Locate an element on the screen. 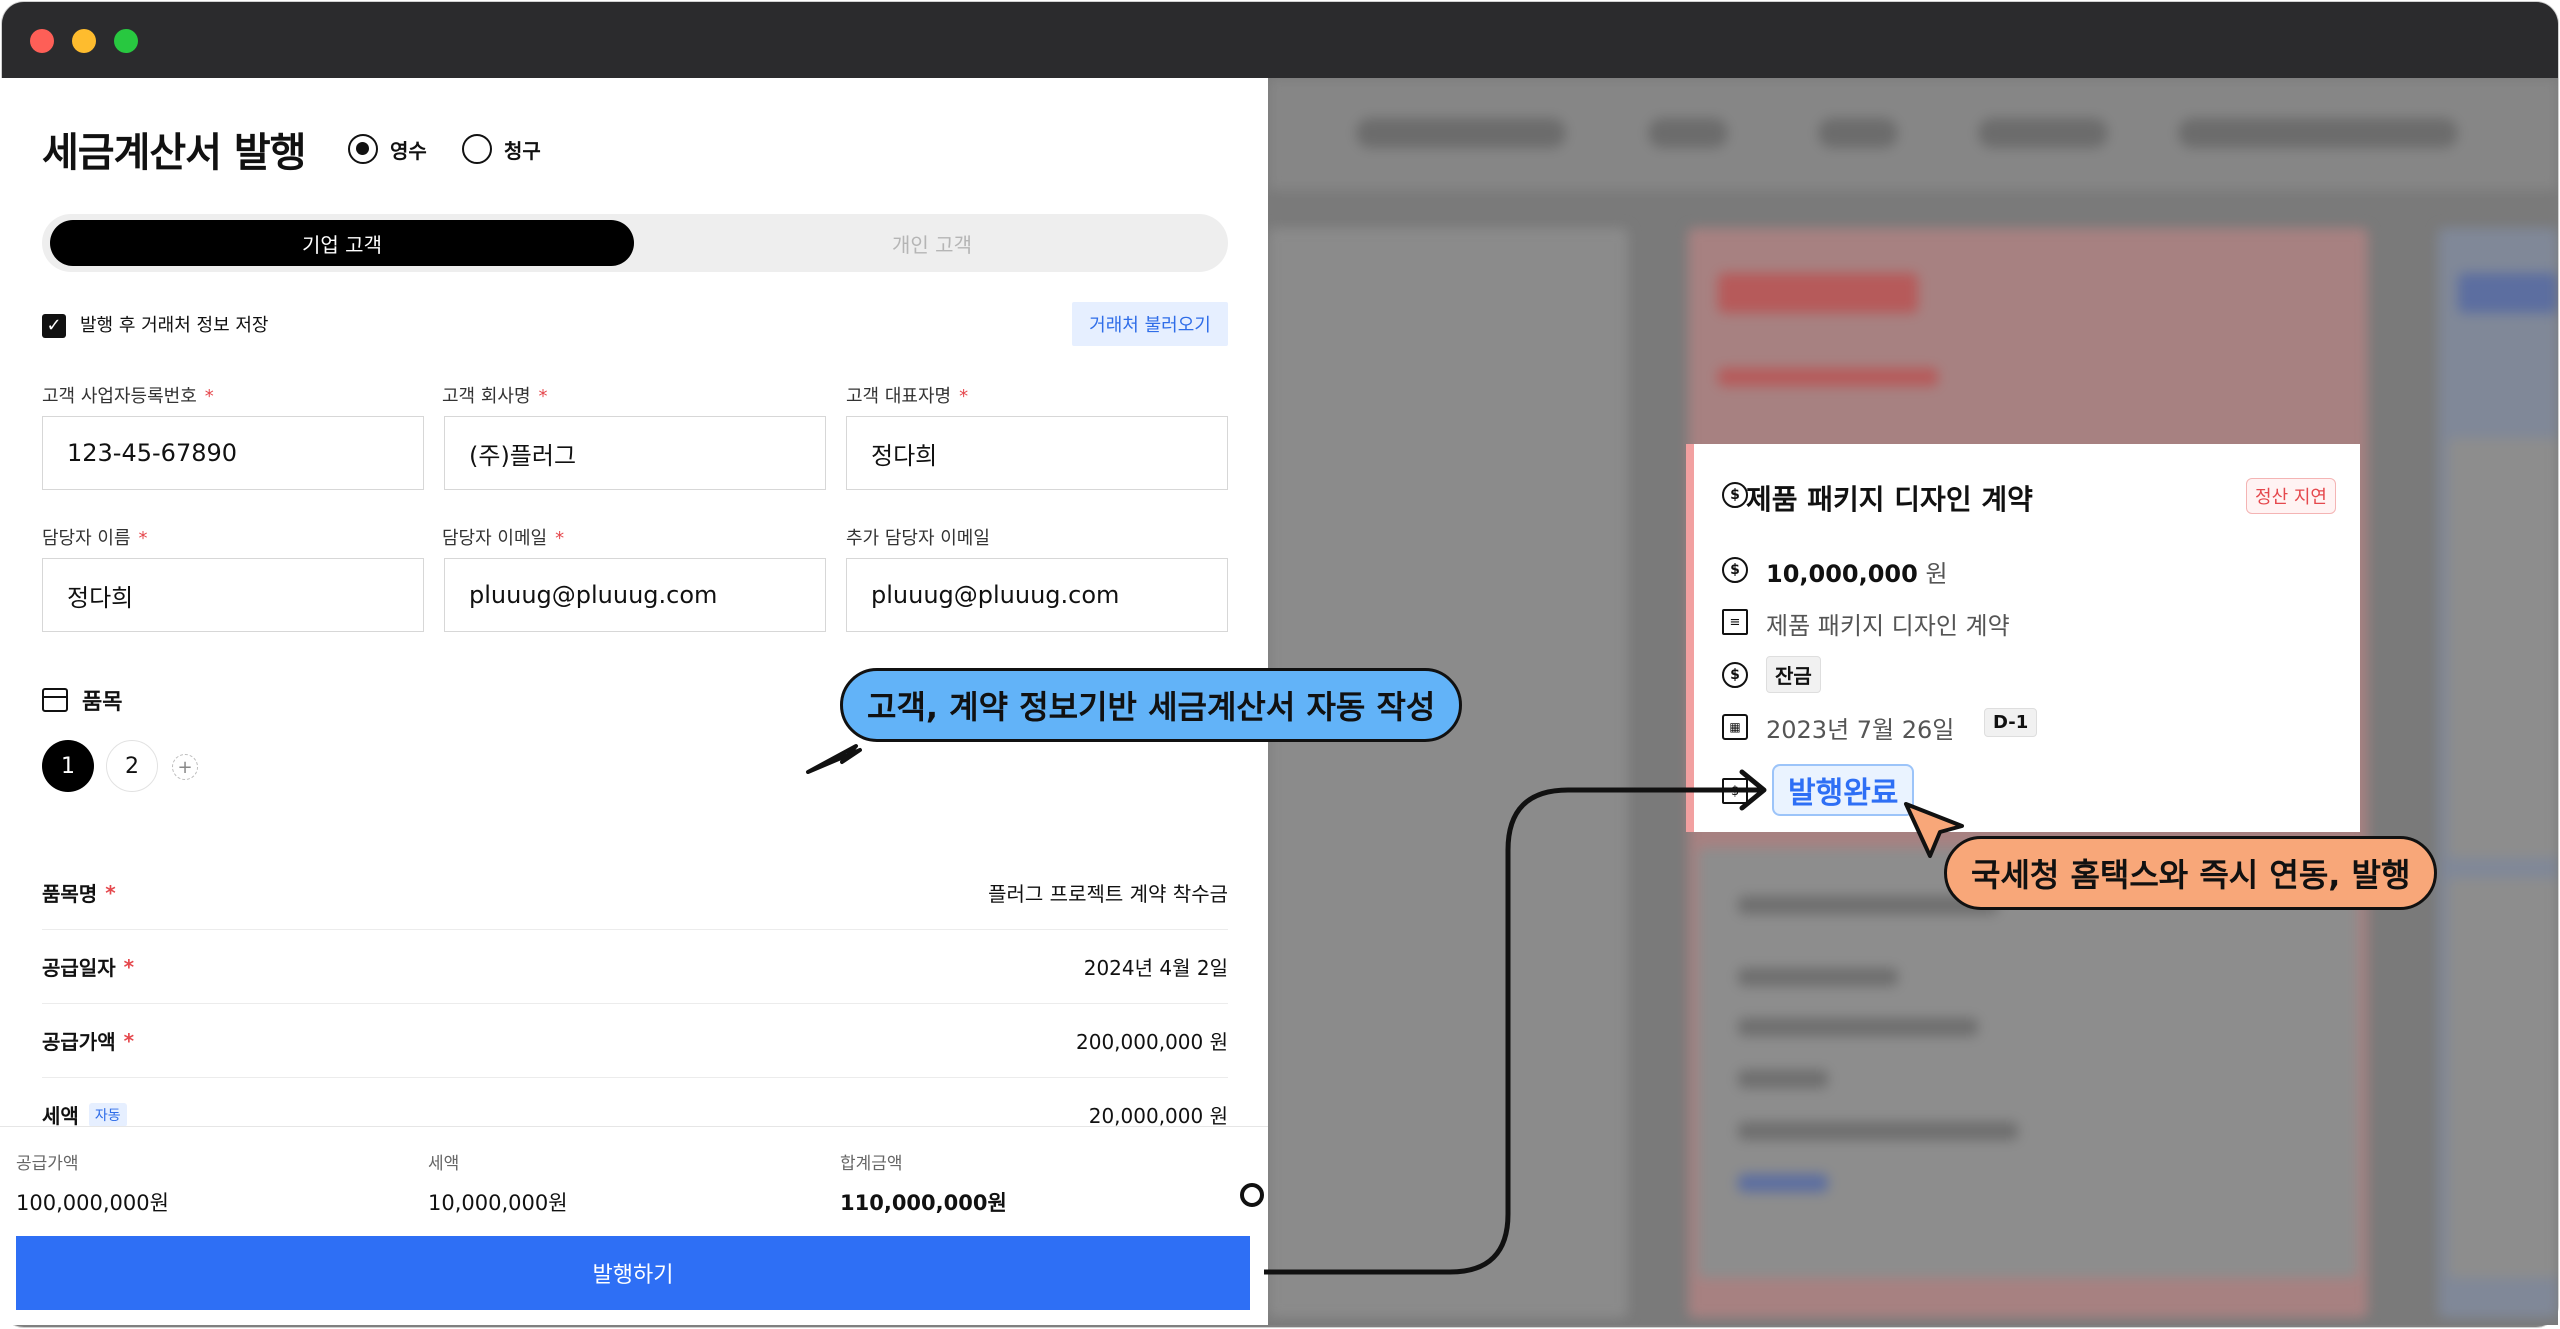 Image resolution: width=2560 pixels, height=1329 pixels. tax-label: 세액 is located at coordinates (60, 1116).